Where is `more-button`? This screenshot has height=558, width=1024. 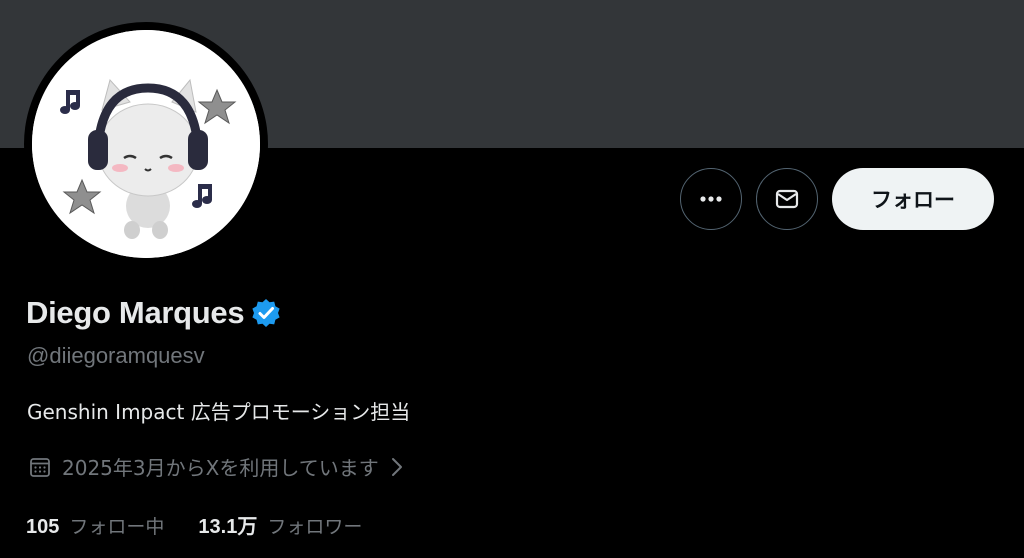 more-button is located at coordinates (711, 199).